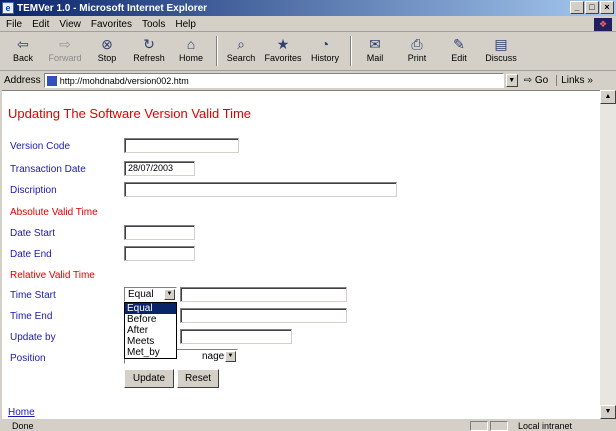  I want to click on menu-bar: File Edit View Favorites Tools Help ❖, so click(308, 24).